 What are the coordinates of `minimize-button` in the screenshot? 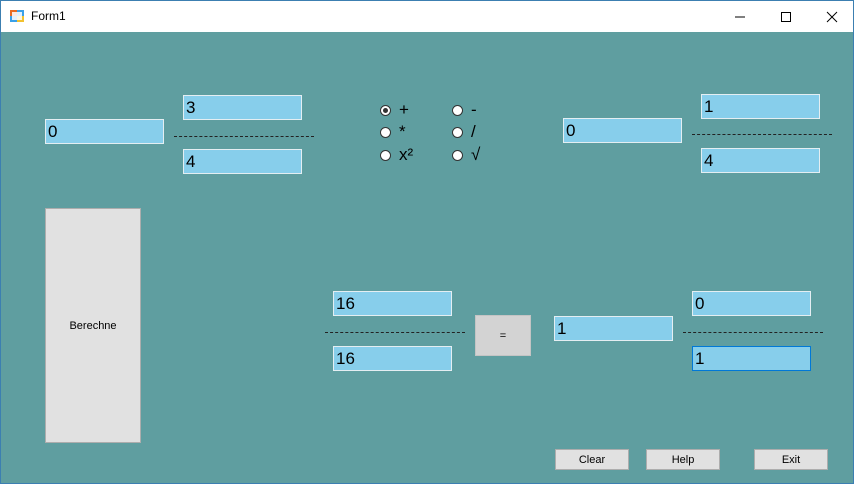 It's located at (740, 16).